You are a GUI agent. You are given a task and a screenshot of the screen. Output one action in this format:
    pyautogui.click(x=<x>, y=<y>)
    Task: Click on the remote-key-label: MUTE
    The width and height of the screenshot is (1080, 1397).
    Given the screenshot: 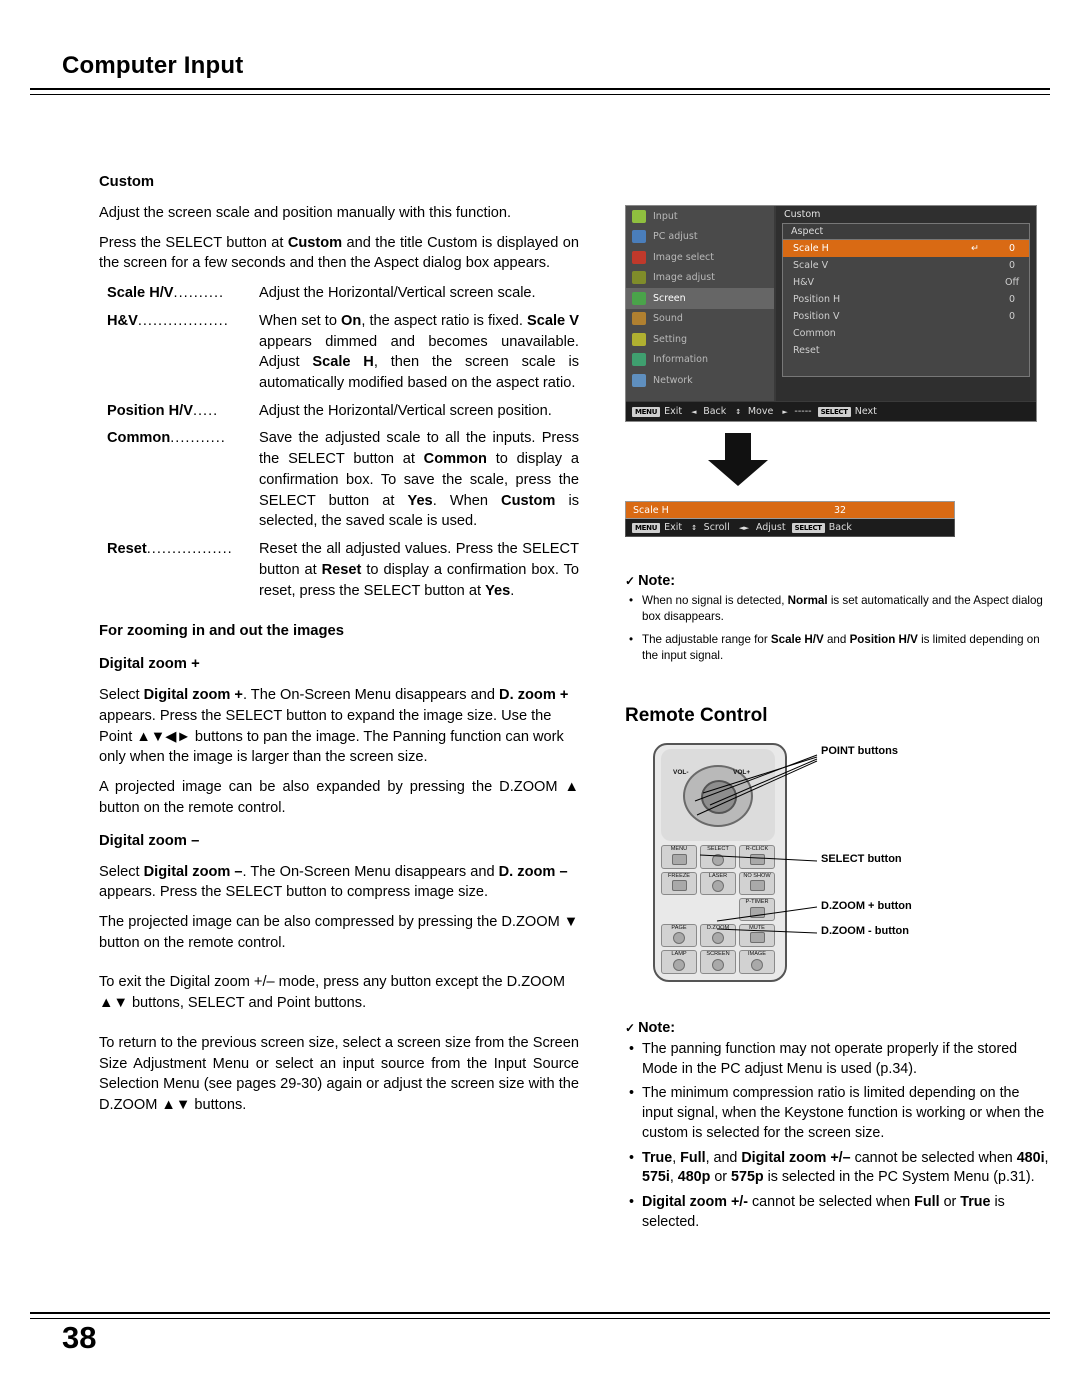 What is the action you would take?
    pyautogui.click(x=757, y=927)
    